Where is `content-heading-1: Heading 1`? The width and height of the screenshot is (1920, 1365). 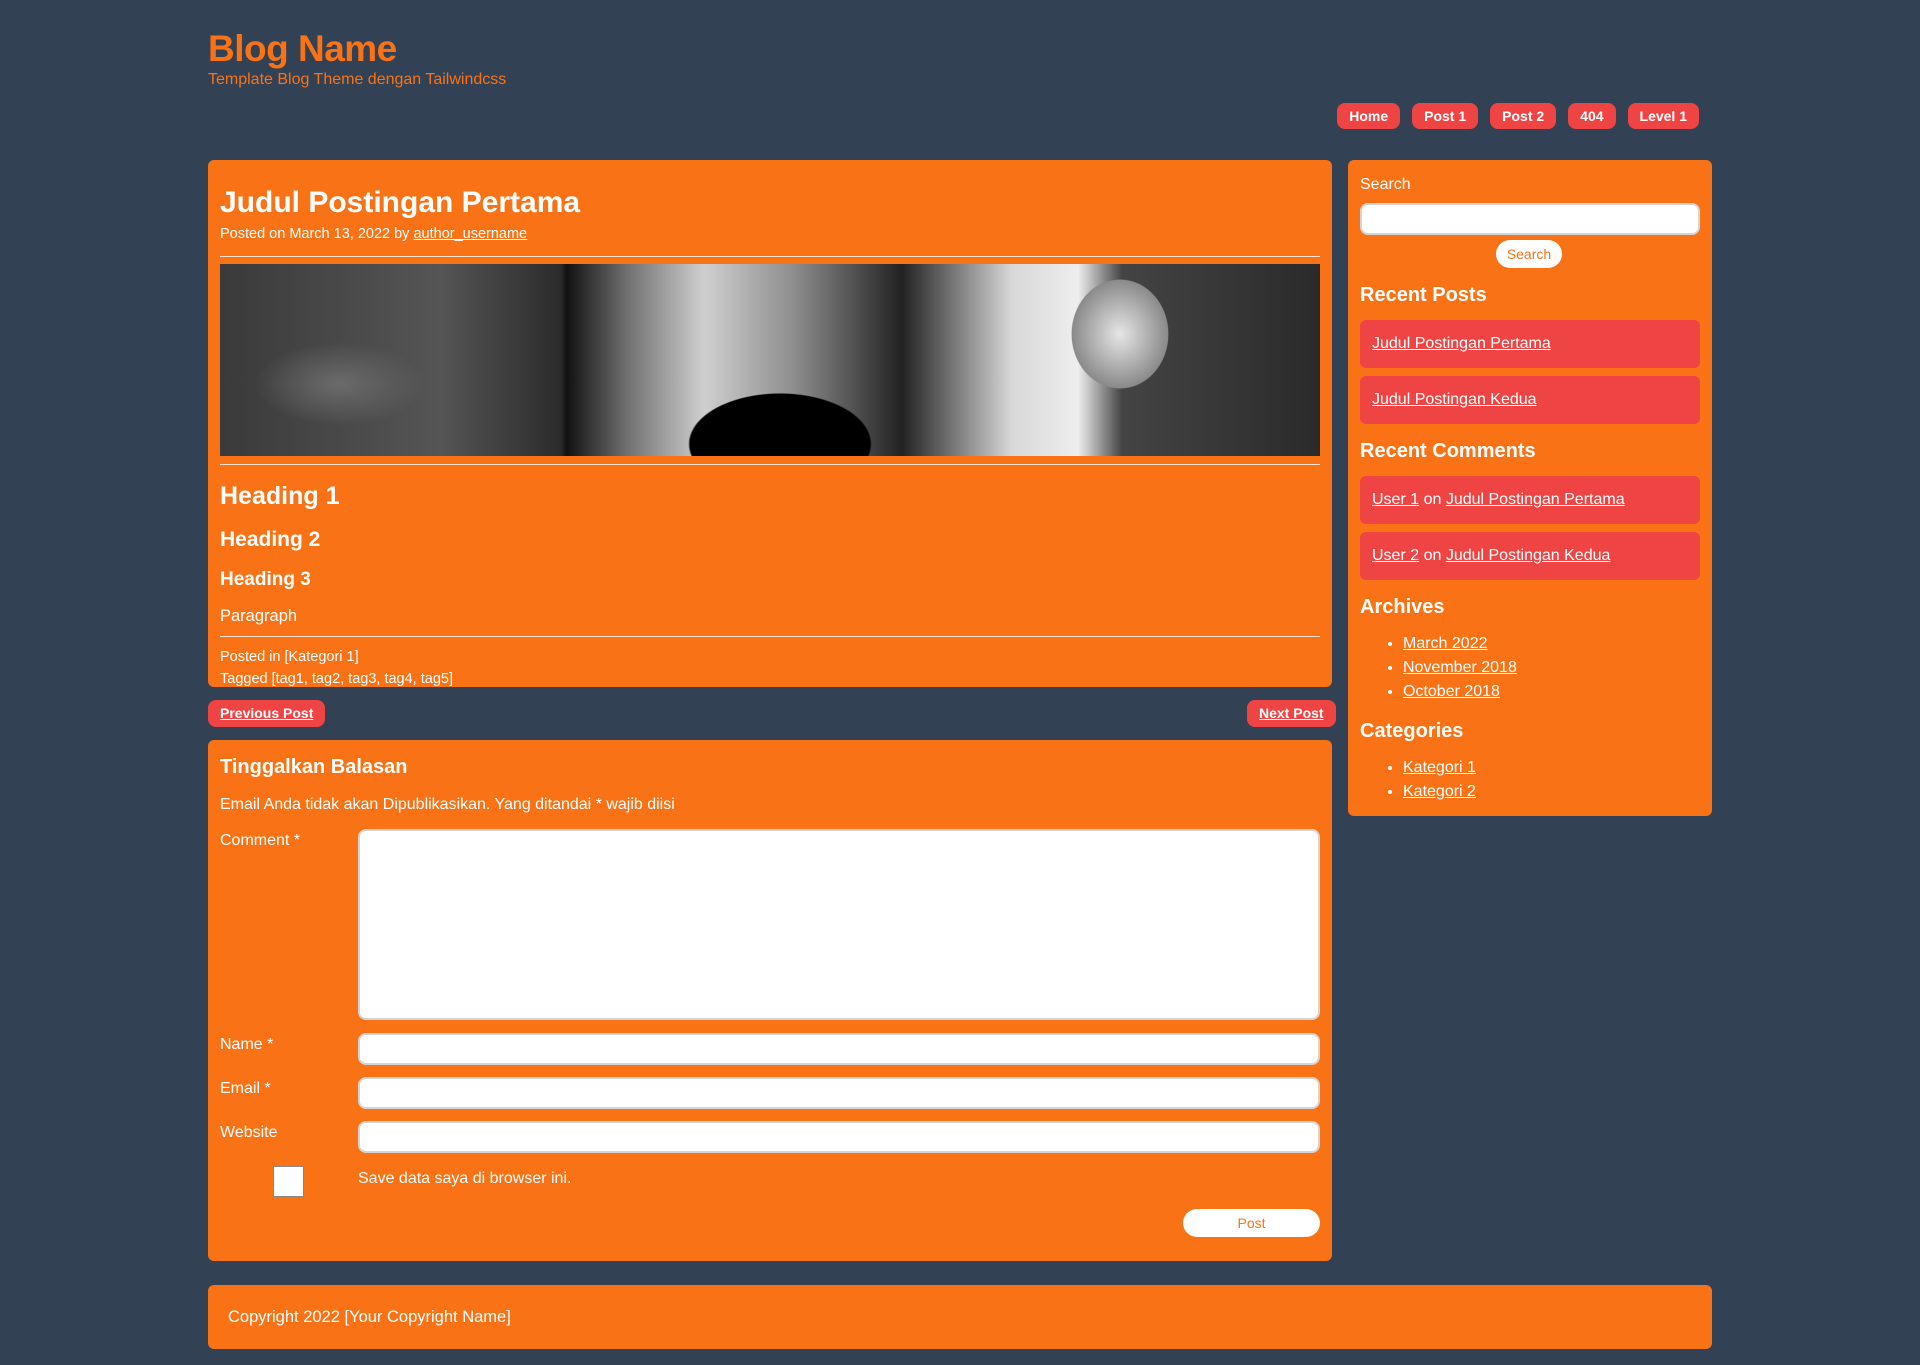
content-heading-1: Heading 1 is located at coordinates (280, 496).